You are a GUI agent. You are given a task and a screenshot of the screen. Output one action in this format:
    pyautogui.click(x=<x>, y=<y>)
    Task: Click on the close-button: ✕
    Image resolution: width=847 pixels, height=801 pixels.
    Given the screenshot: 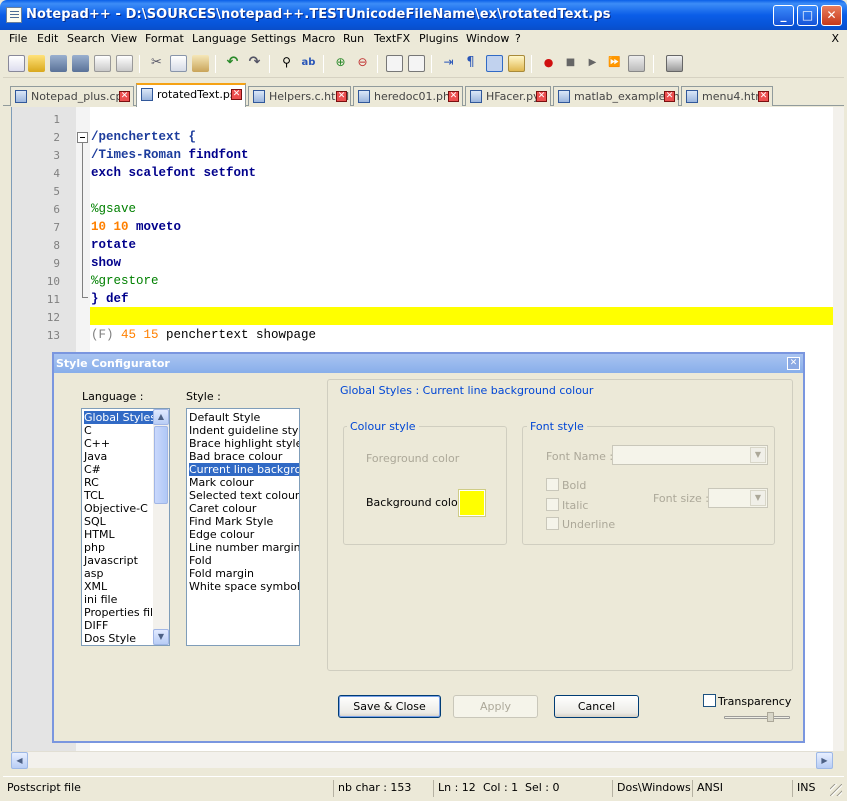 What is the action you would take?
    pyautogui.click(x=831, y=15)
    